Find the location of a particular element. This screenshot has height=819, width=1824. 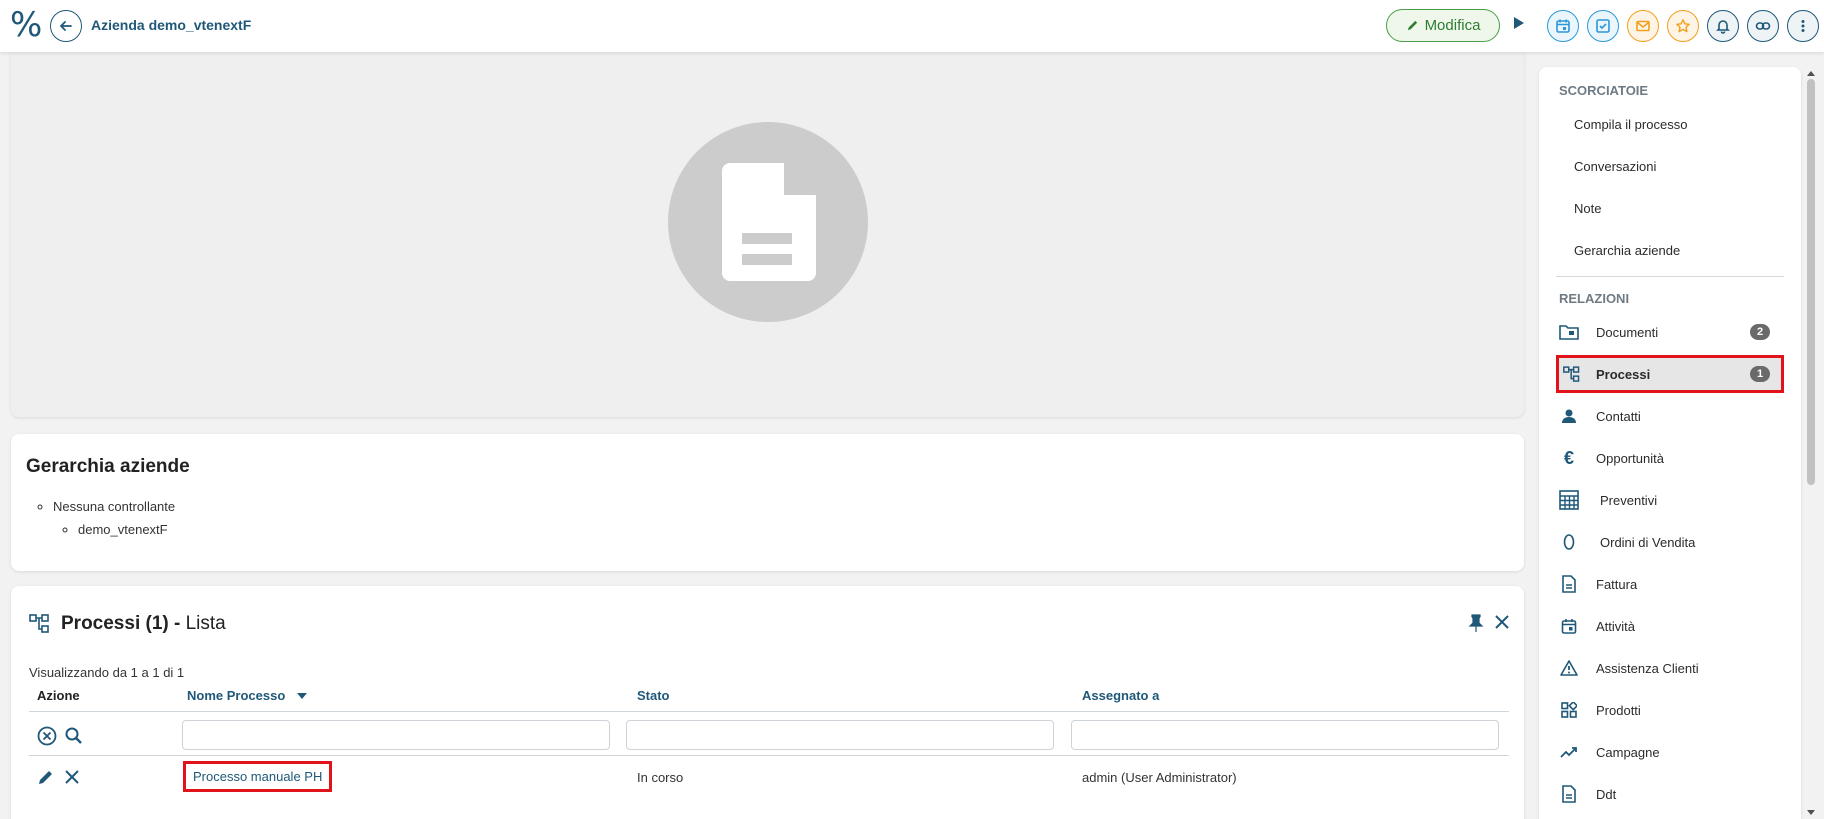

sidebar-item-label: Ddt is located at coordinates (1606, 794).